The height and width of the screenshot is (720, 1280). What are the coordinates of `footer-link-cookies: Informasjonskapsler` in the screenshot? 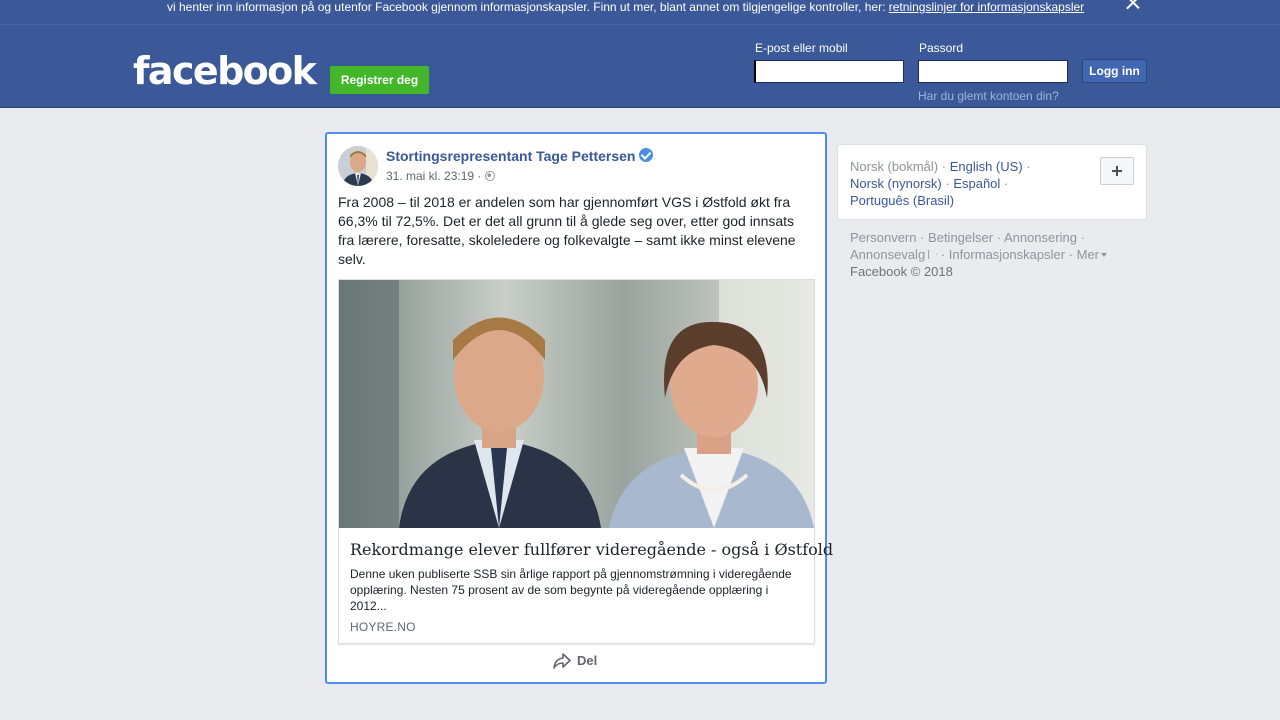 It's located at (1007, 254).